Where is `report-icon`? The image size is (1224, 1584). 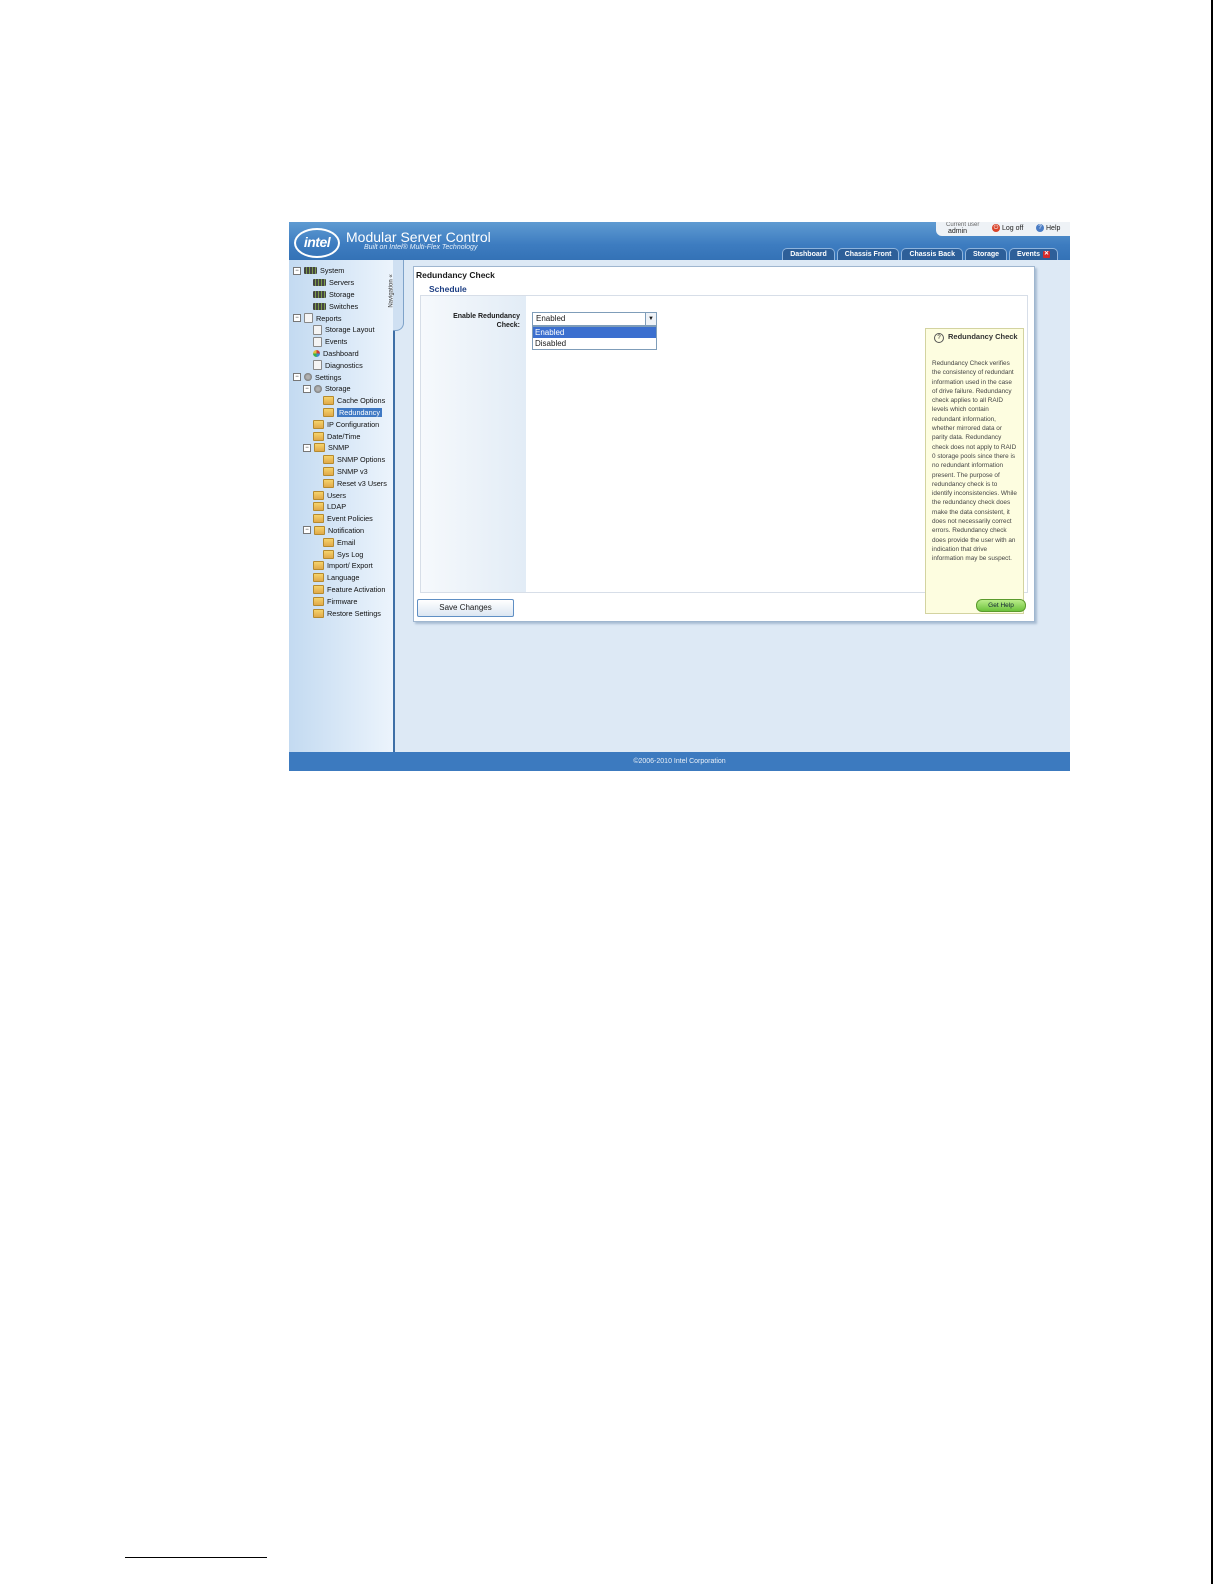 report-icon is located at coordinates (308, 318).